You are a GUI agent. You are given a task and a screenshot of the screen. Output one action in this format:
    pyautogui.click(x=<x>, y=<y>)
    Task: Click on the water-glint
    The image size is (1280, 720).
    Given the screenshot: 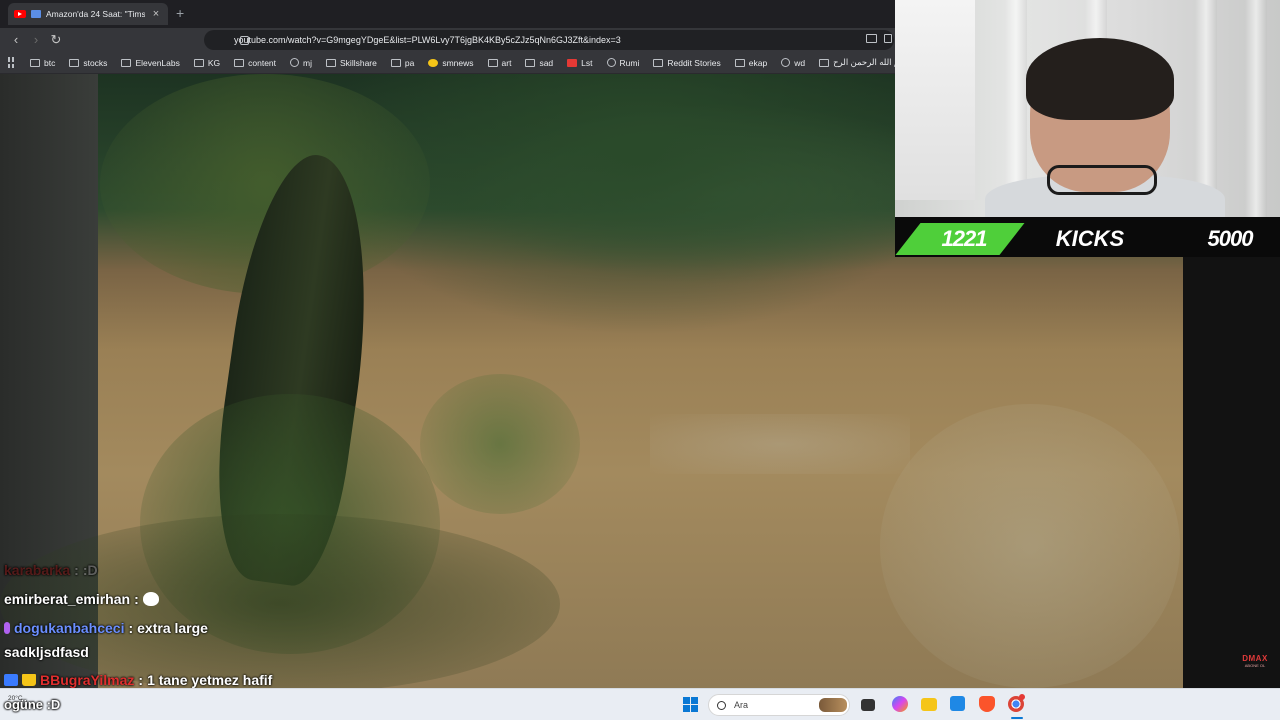 What is the action you would take?
    pyautogui.click(x=780, y=444)
    